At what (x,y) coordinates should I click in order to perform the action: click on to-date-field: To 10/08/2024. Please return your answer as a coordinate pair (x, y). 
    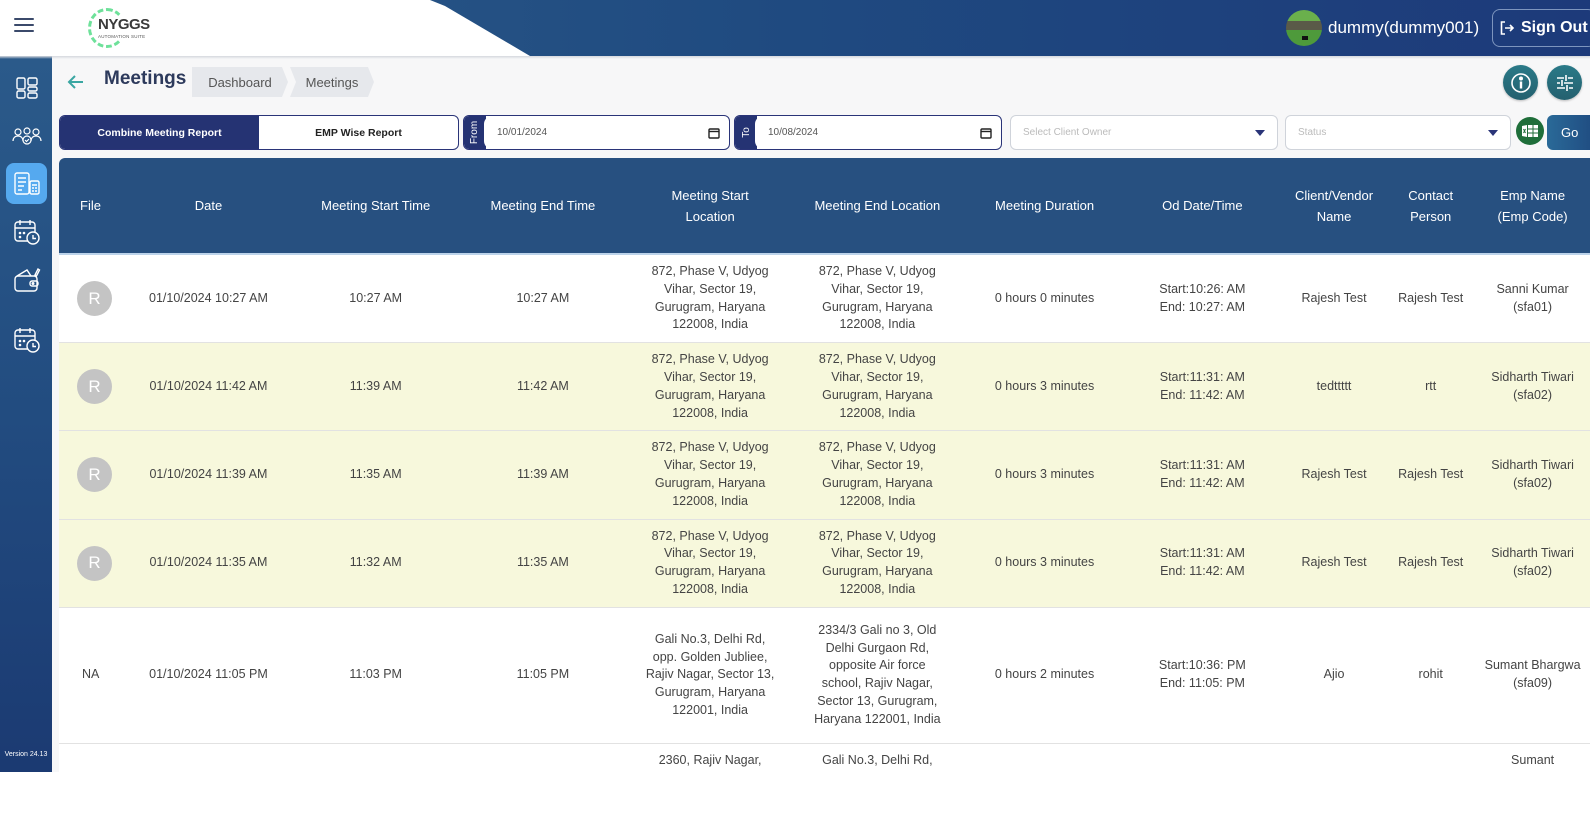
    Looking at the image, I should click on (868, 132).